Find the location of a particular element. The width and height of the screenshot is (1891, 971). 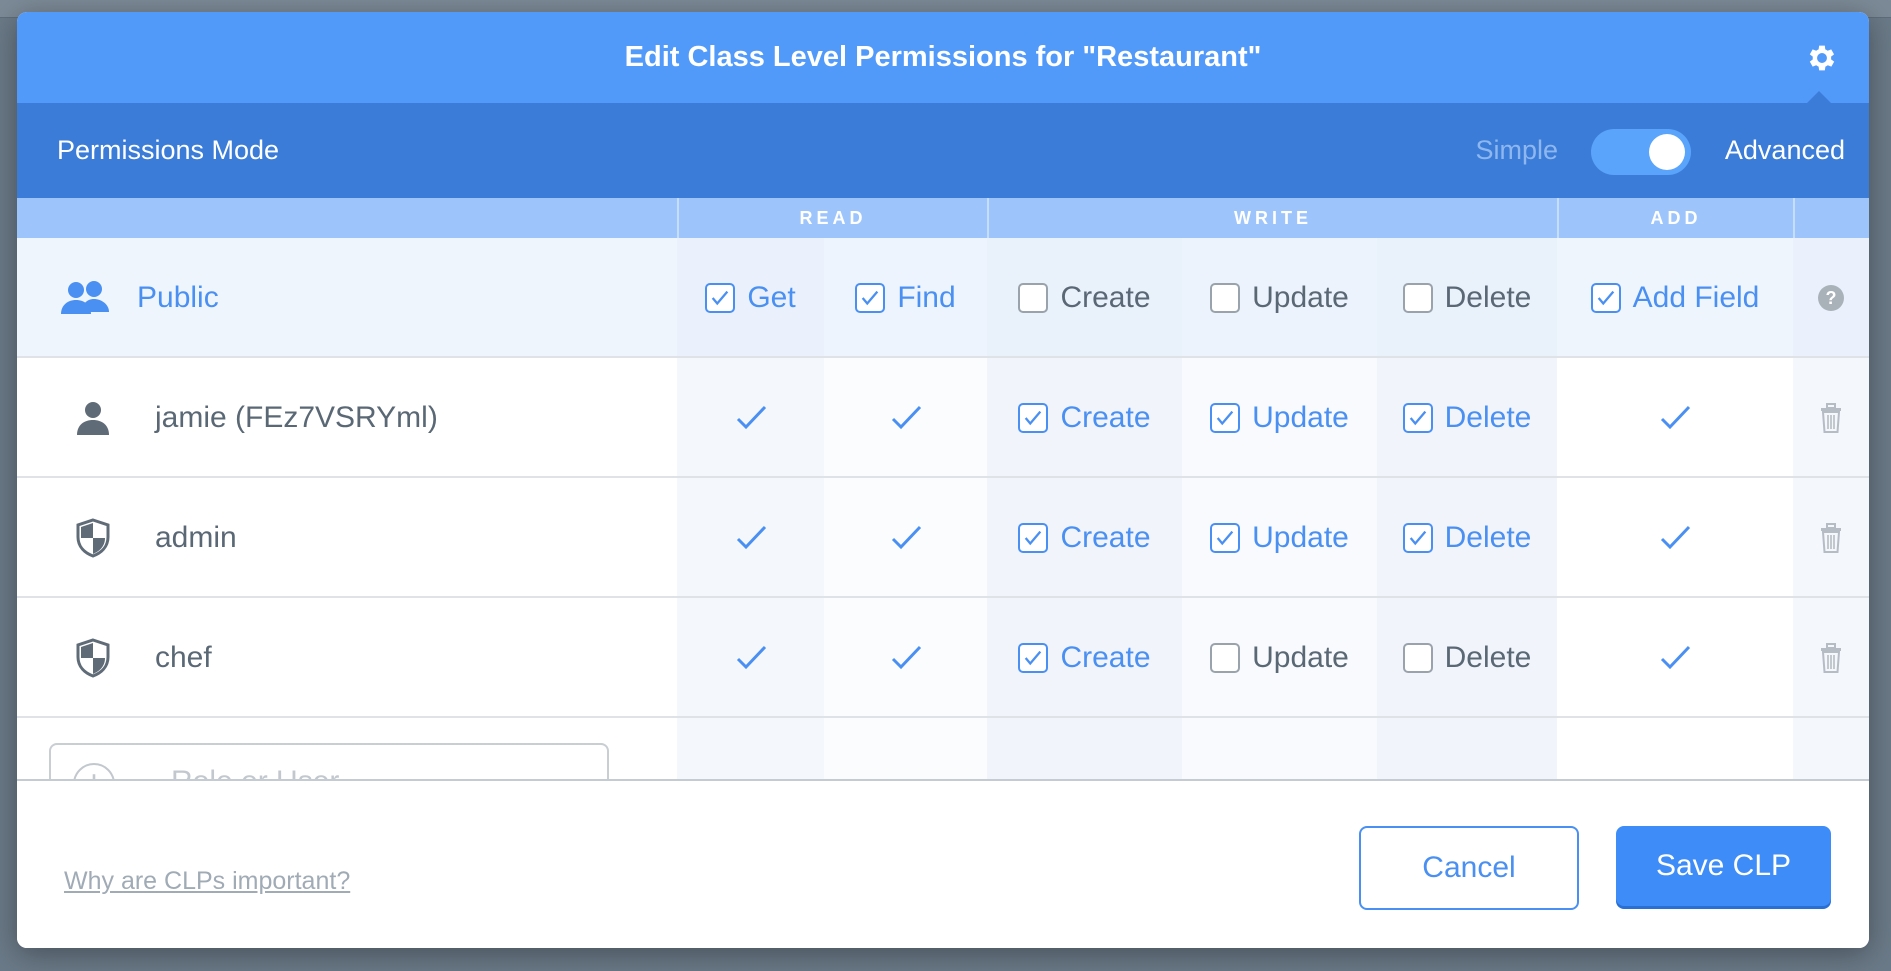

row-name: jamie (FEz7VSRYml) is located at coordinates (296, 417).